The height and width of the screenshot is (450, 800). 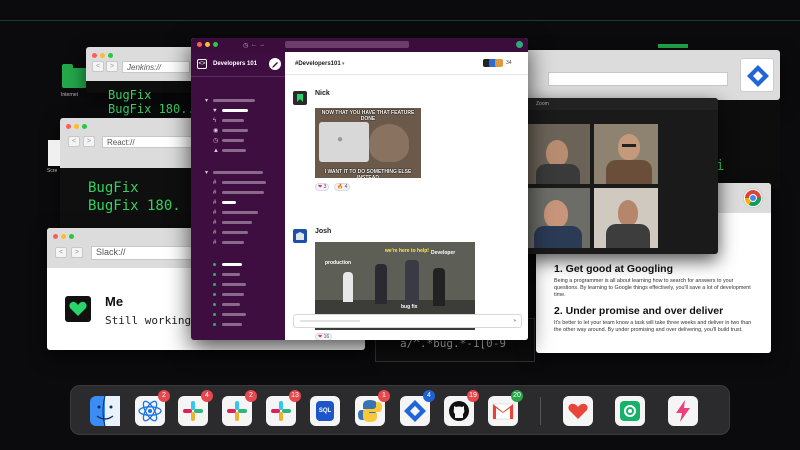 I want to click on slack-search-bar, so click(x=347, y=44).